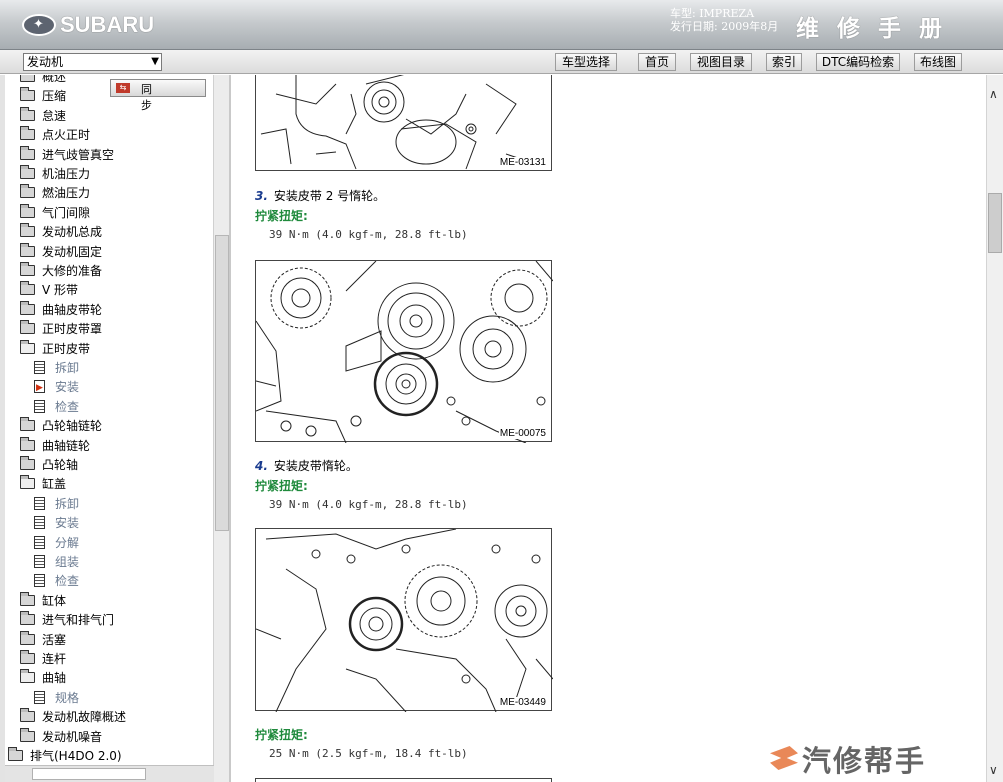 This screenshot has width=1003, height=782. What do you see at coordinates (878, 28) in the screenshot?
I see `manual-title: 维修手册` at bounding box center [878, 28].